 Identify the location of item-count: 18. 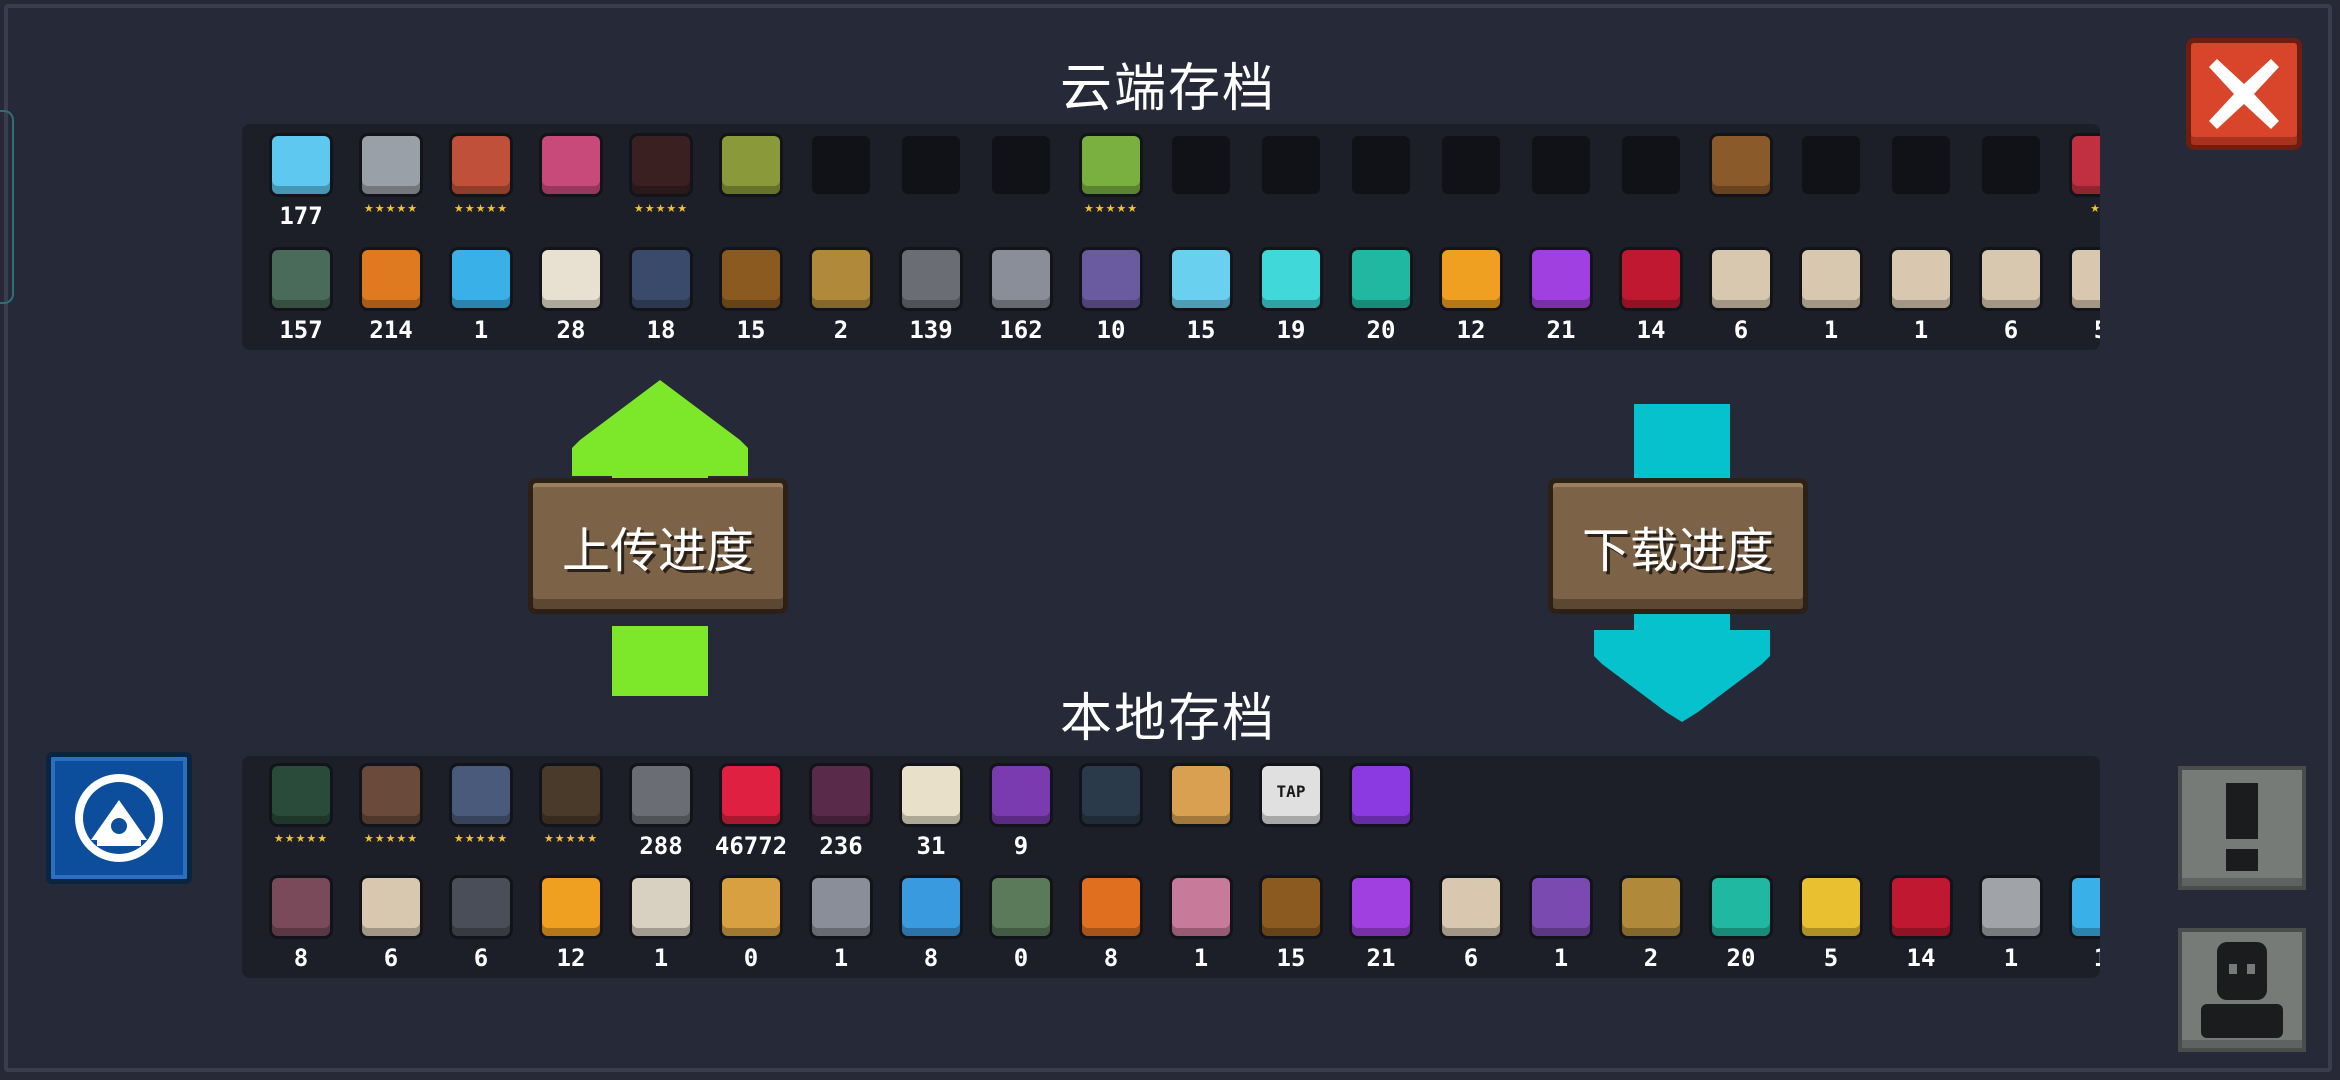
(661, 330).